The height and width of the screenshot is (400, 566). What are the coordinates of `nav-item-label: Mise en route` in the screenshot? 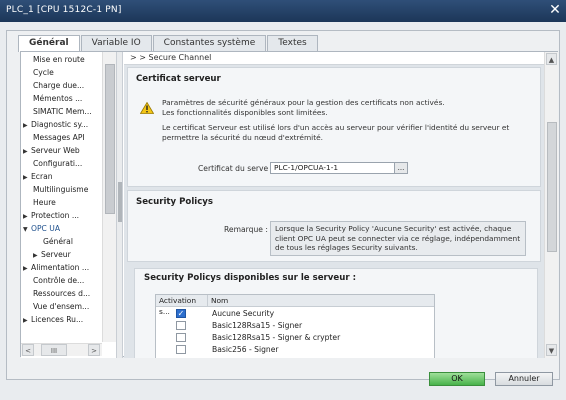 It's located at (59, 59).